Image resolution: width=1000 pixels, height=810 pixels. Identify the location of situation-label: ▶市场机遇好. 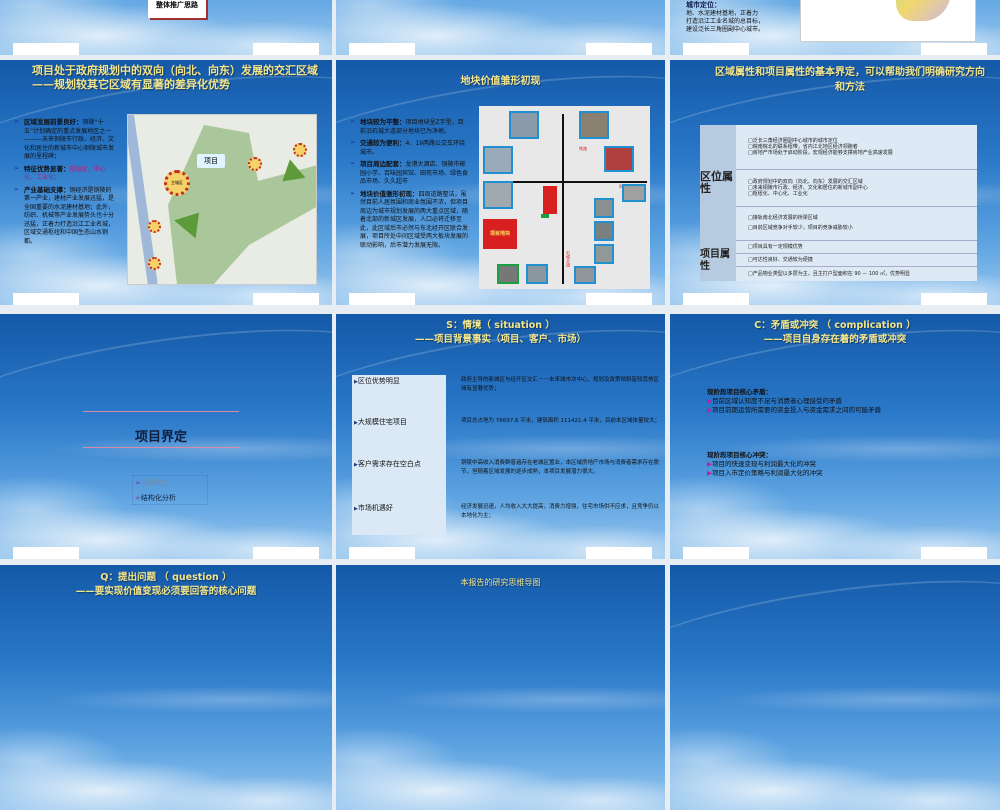
(373, 508).